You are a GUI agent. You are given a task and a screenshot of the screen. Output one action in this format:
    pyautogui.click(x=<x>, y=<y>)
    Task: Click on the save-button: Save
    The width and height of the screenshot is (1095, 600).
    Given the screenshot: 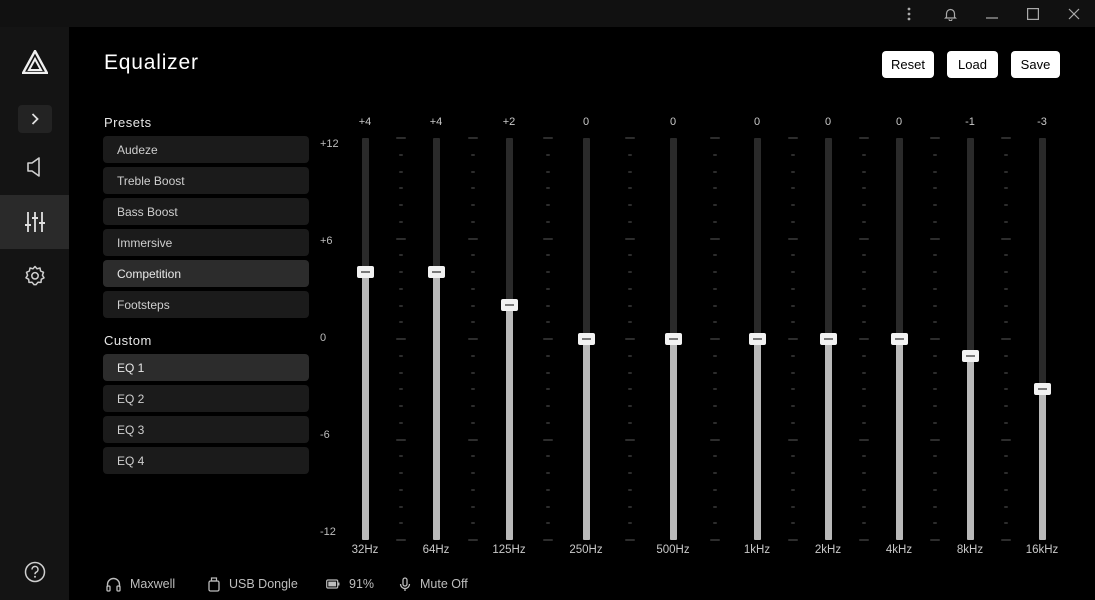 What is the action you would take?
    pyautogui.click(x=1035, y=64)
    